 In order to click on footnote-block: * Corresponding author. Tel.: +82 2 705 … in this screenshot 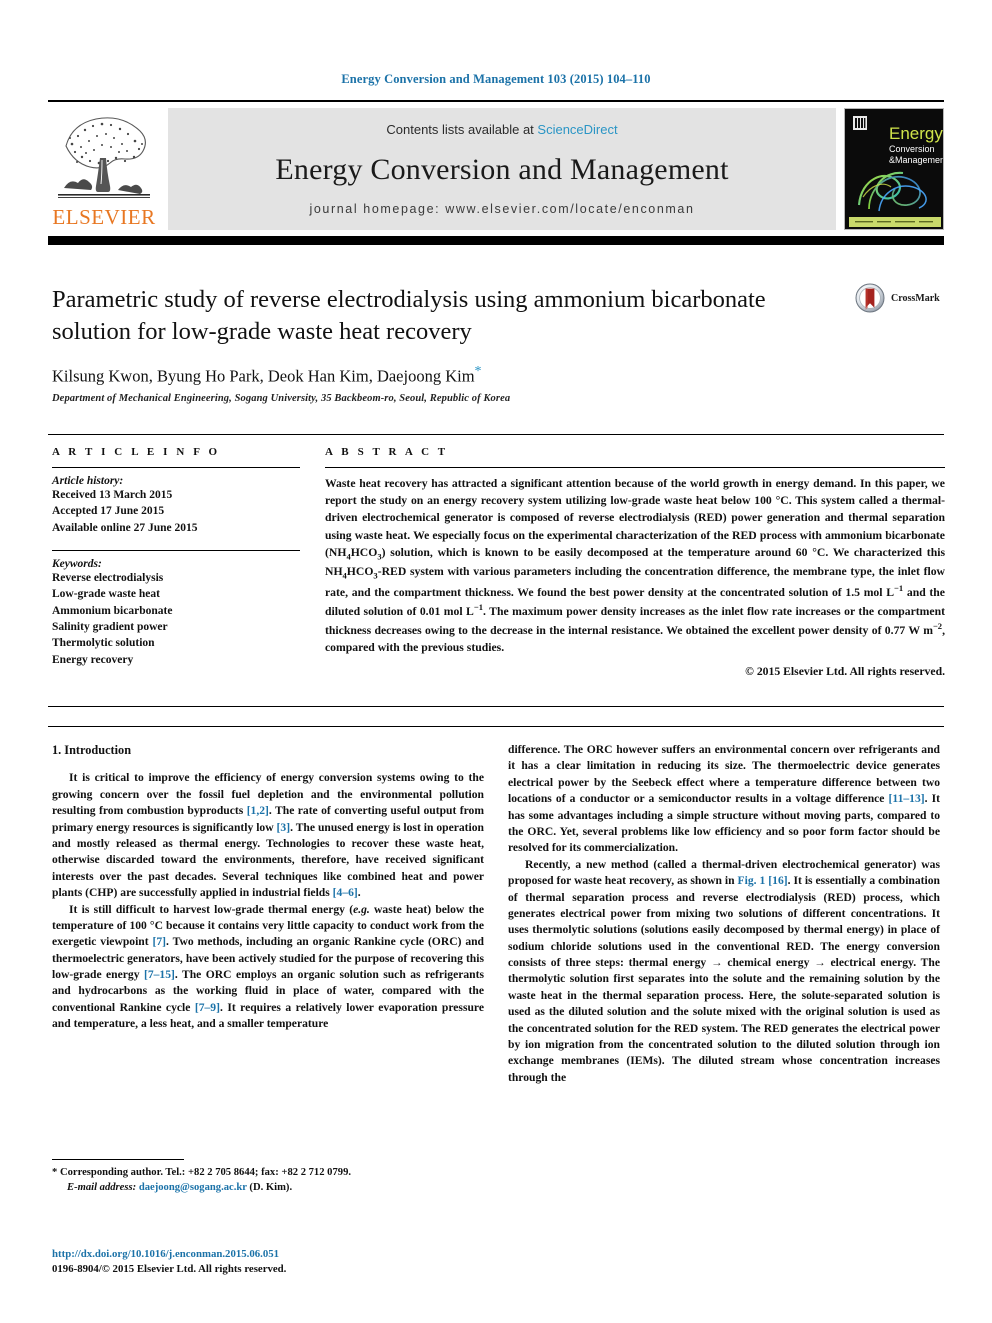, I will do `click(268, 1180)`.